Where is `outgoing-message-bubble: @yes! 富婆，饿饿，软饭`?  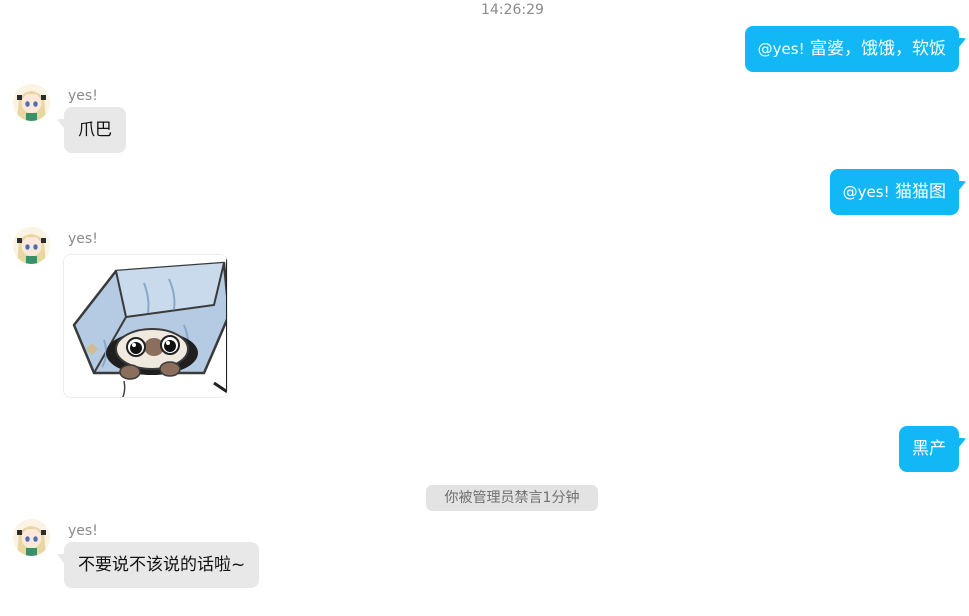 outgoing-message-bubble: @yes! 富婆，饿饿，软饭 is located at coordinates (851, 49).